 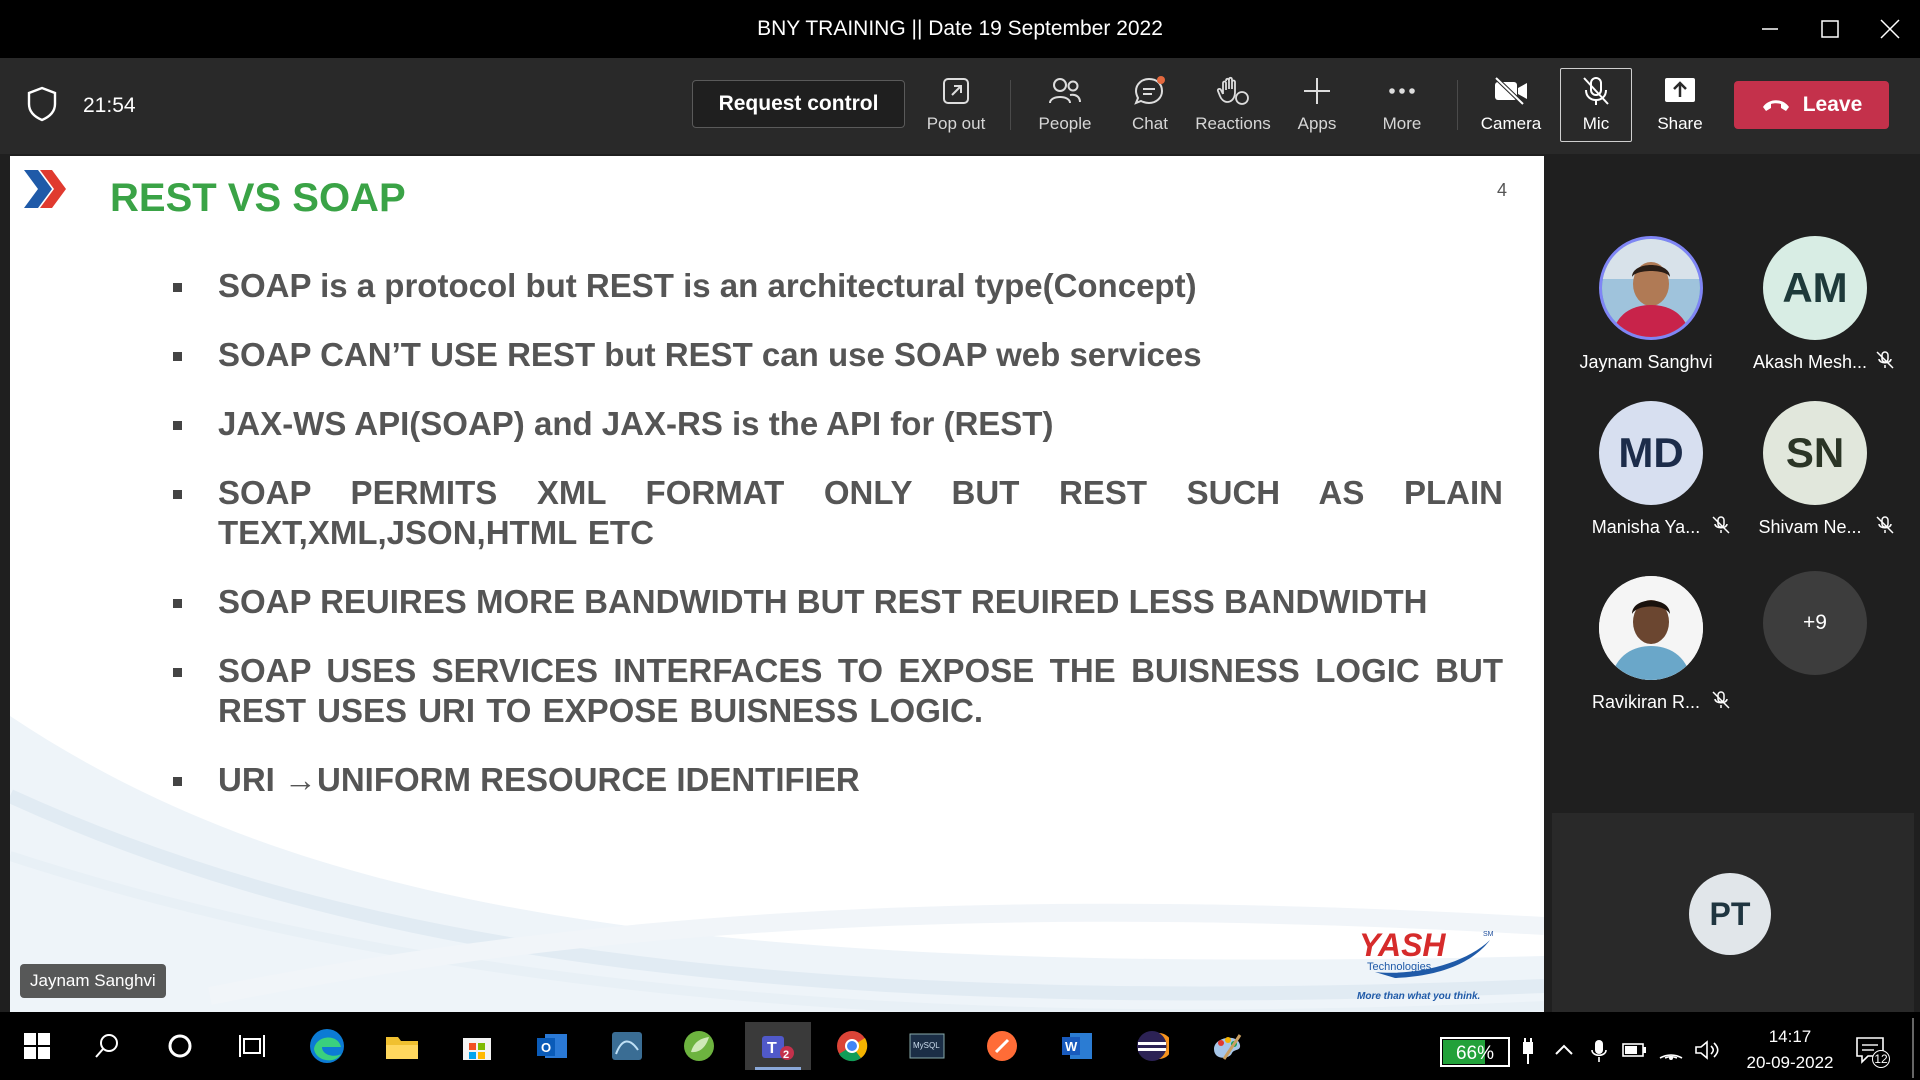 I want to click on apps-button: Apps, so click(x=1317, y=106).